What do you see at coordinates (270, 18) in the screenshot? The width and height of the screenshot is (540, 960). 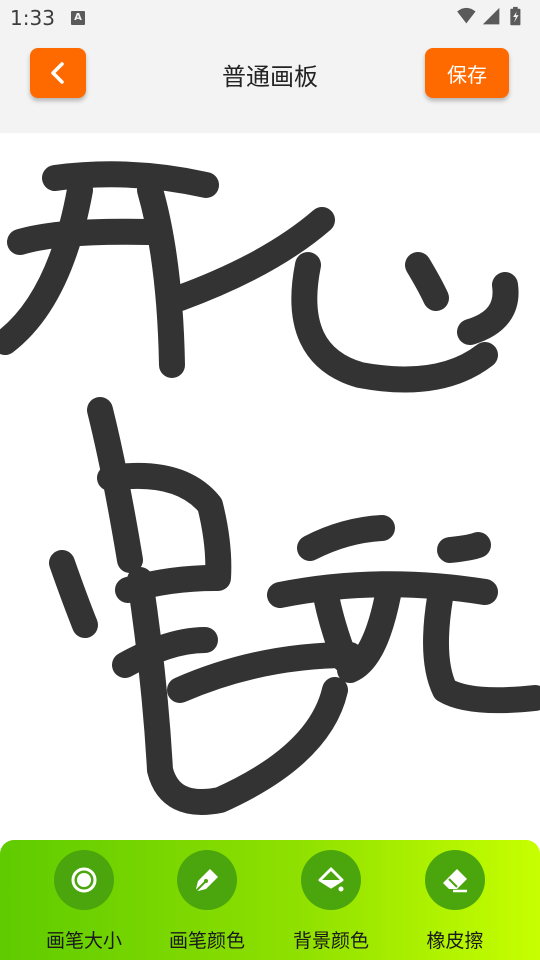 I see `status-bar: 1:33 A` at bounding box center [270, 18].